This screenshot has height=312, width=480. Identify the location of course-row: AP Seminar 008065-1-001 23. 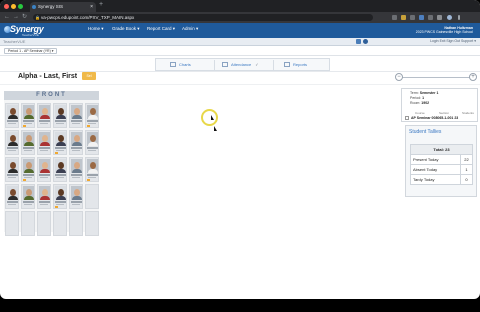
(441, 118).